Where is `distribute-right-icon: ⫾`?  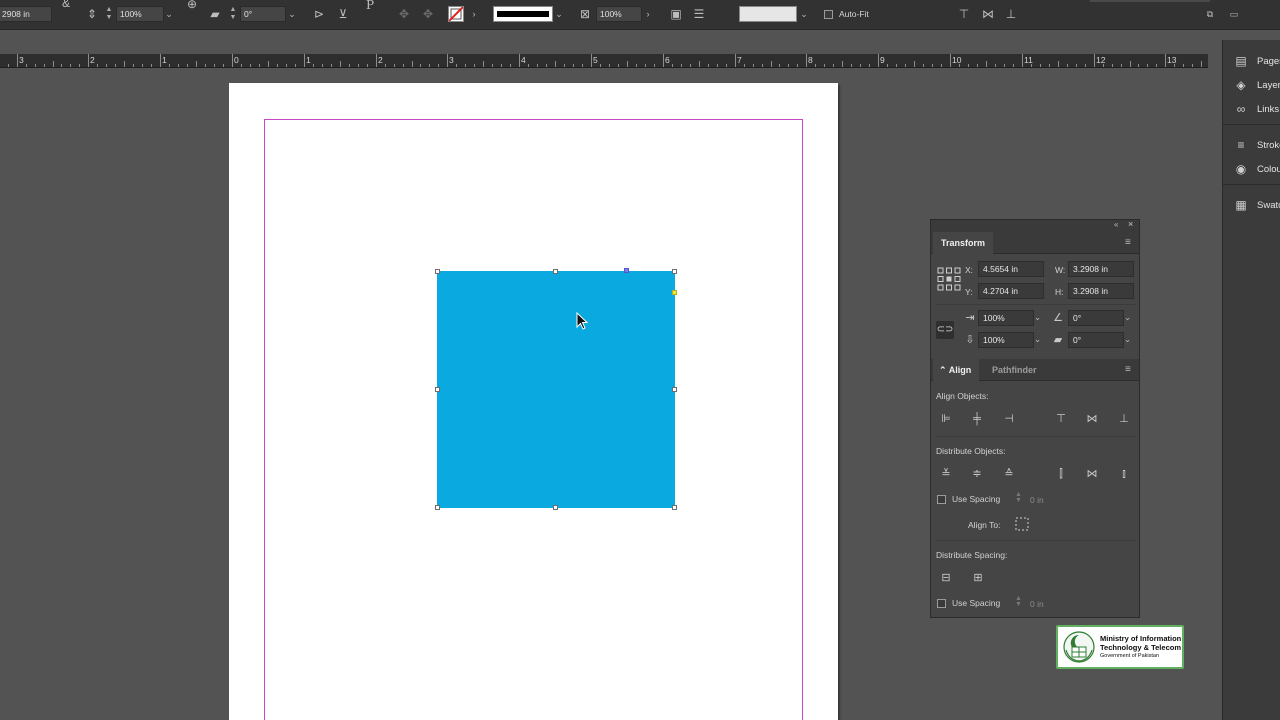 distribute-right-icon: ⫾ is located at coordinates (1124, 474).